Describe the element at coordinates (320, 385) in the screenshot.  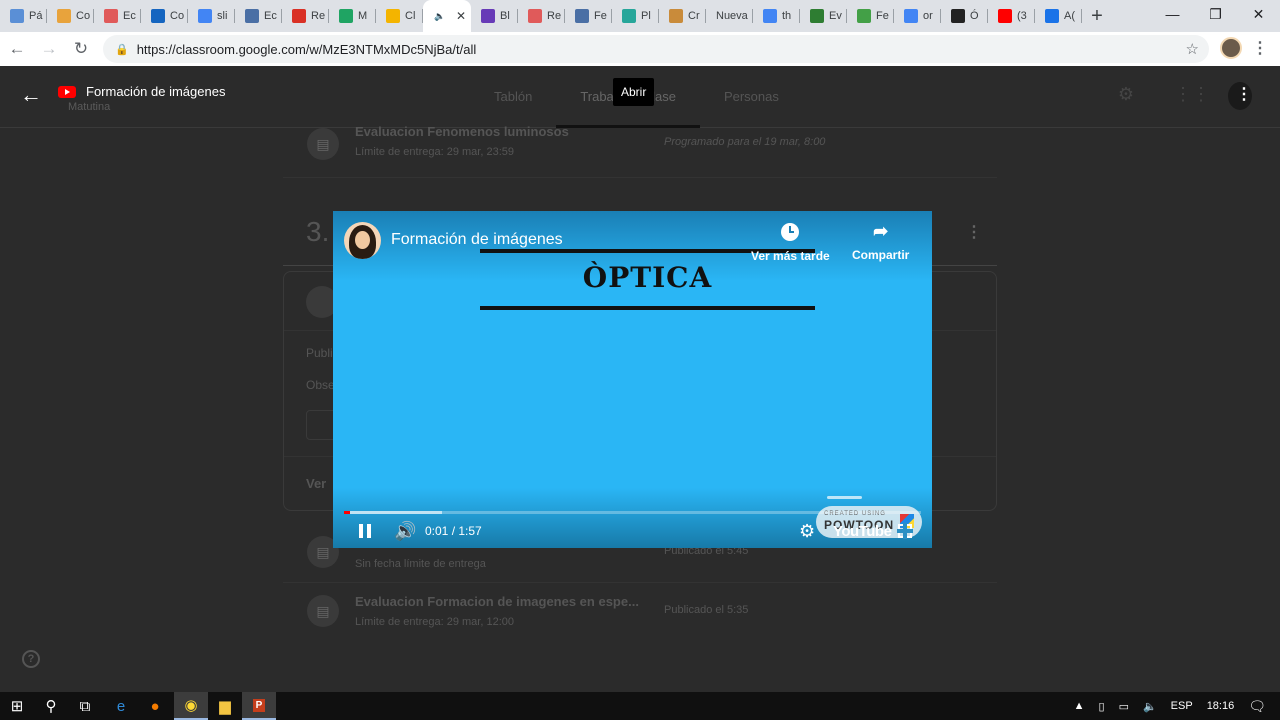
I see `card-observations-text: Obse` at that location.